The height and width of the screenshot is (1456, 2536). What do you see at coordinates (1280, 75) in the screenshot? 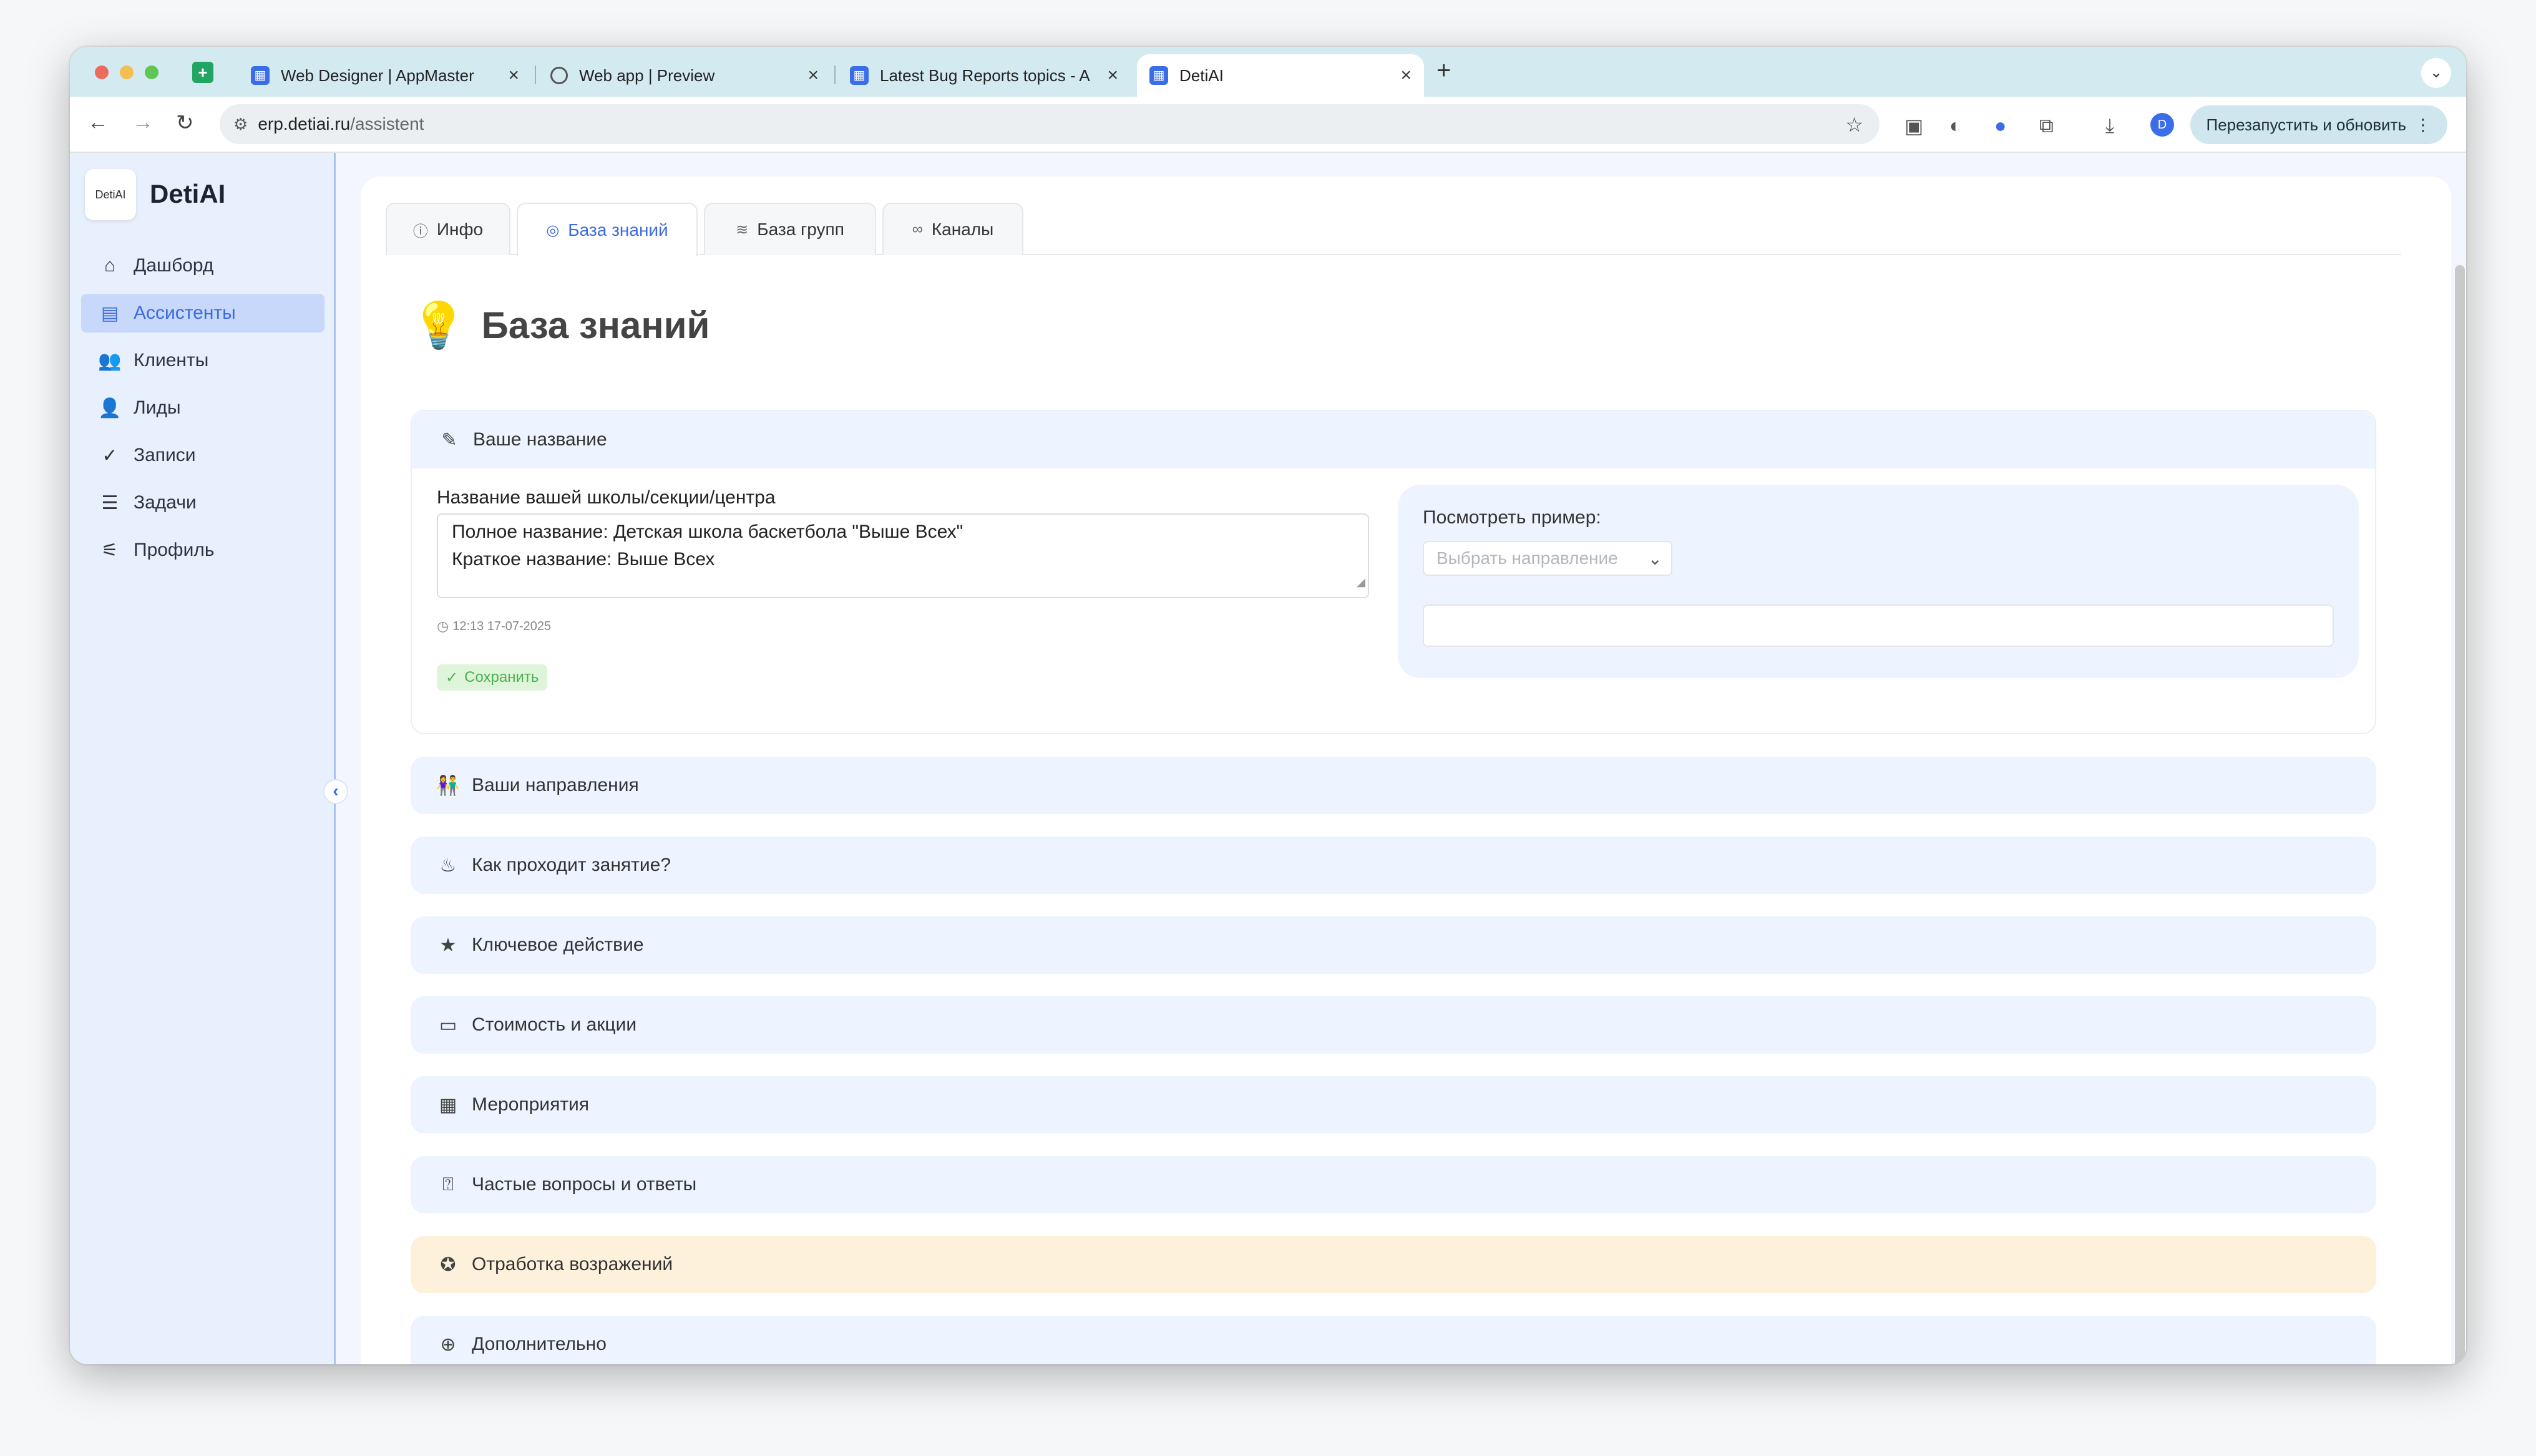
I see `browser-tab-active: ▦ DetiAI ×` at bounding box center [1280, 75].